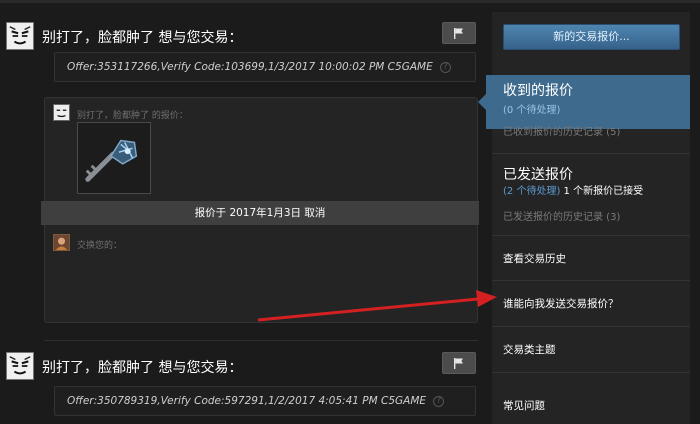 This screenshot has width=700, height=424. Describe the element at coordinates (532, 110) in the screenshot. I see `received-pending-count: (0 个待处理)` at that location.